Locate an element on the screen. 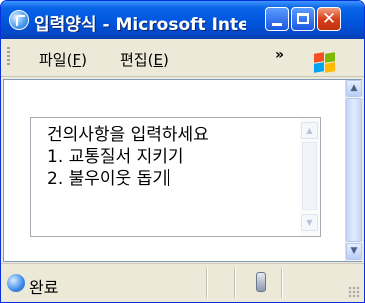 The height and width of the screenshot is (303, 365). textarea-scrollbar: ▲ ▼ is located at coordinates (310, 177).